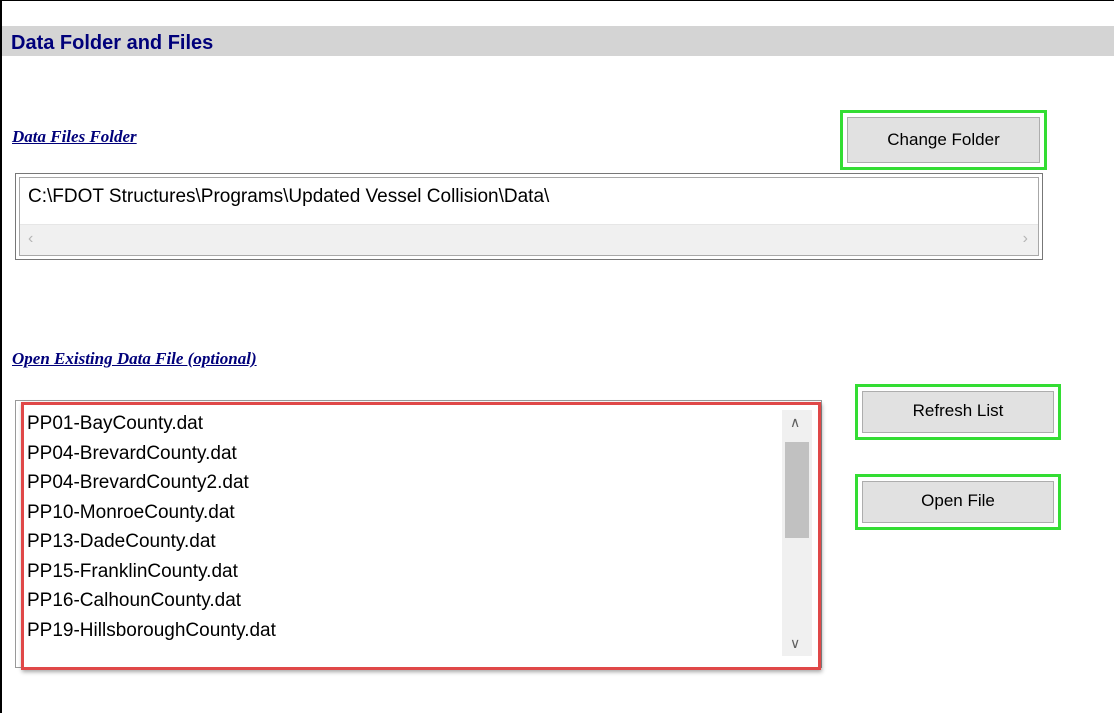 The height and width of the screenshot is (713, 1114). I want to click on refresh-list-button: Refresh List, so click(958, 412).